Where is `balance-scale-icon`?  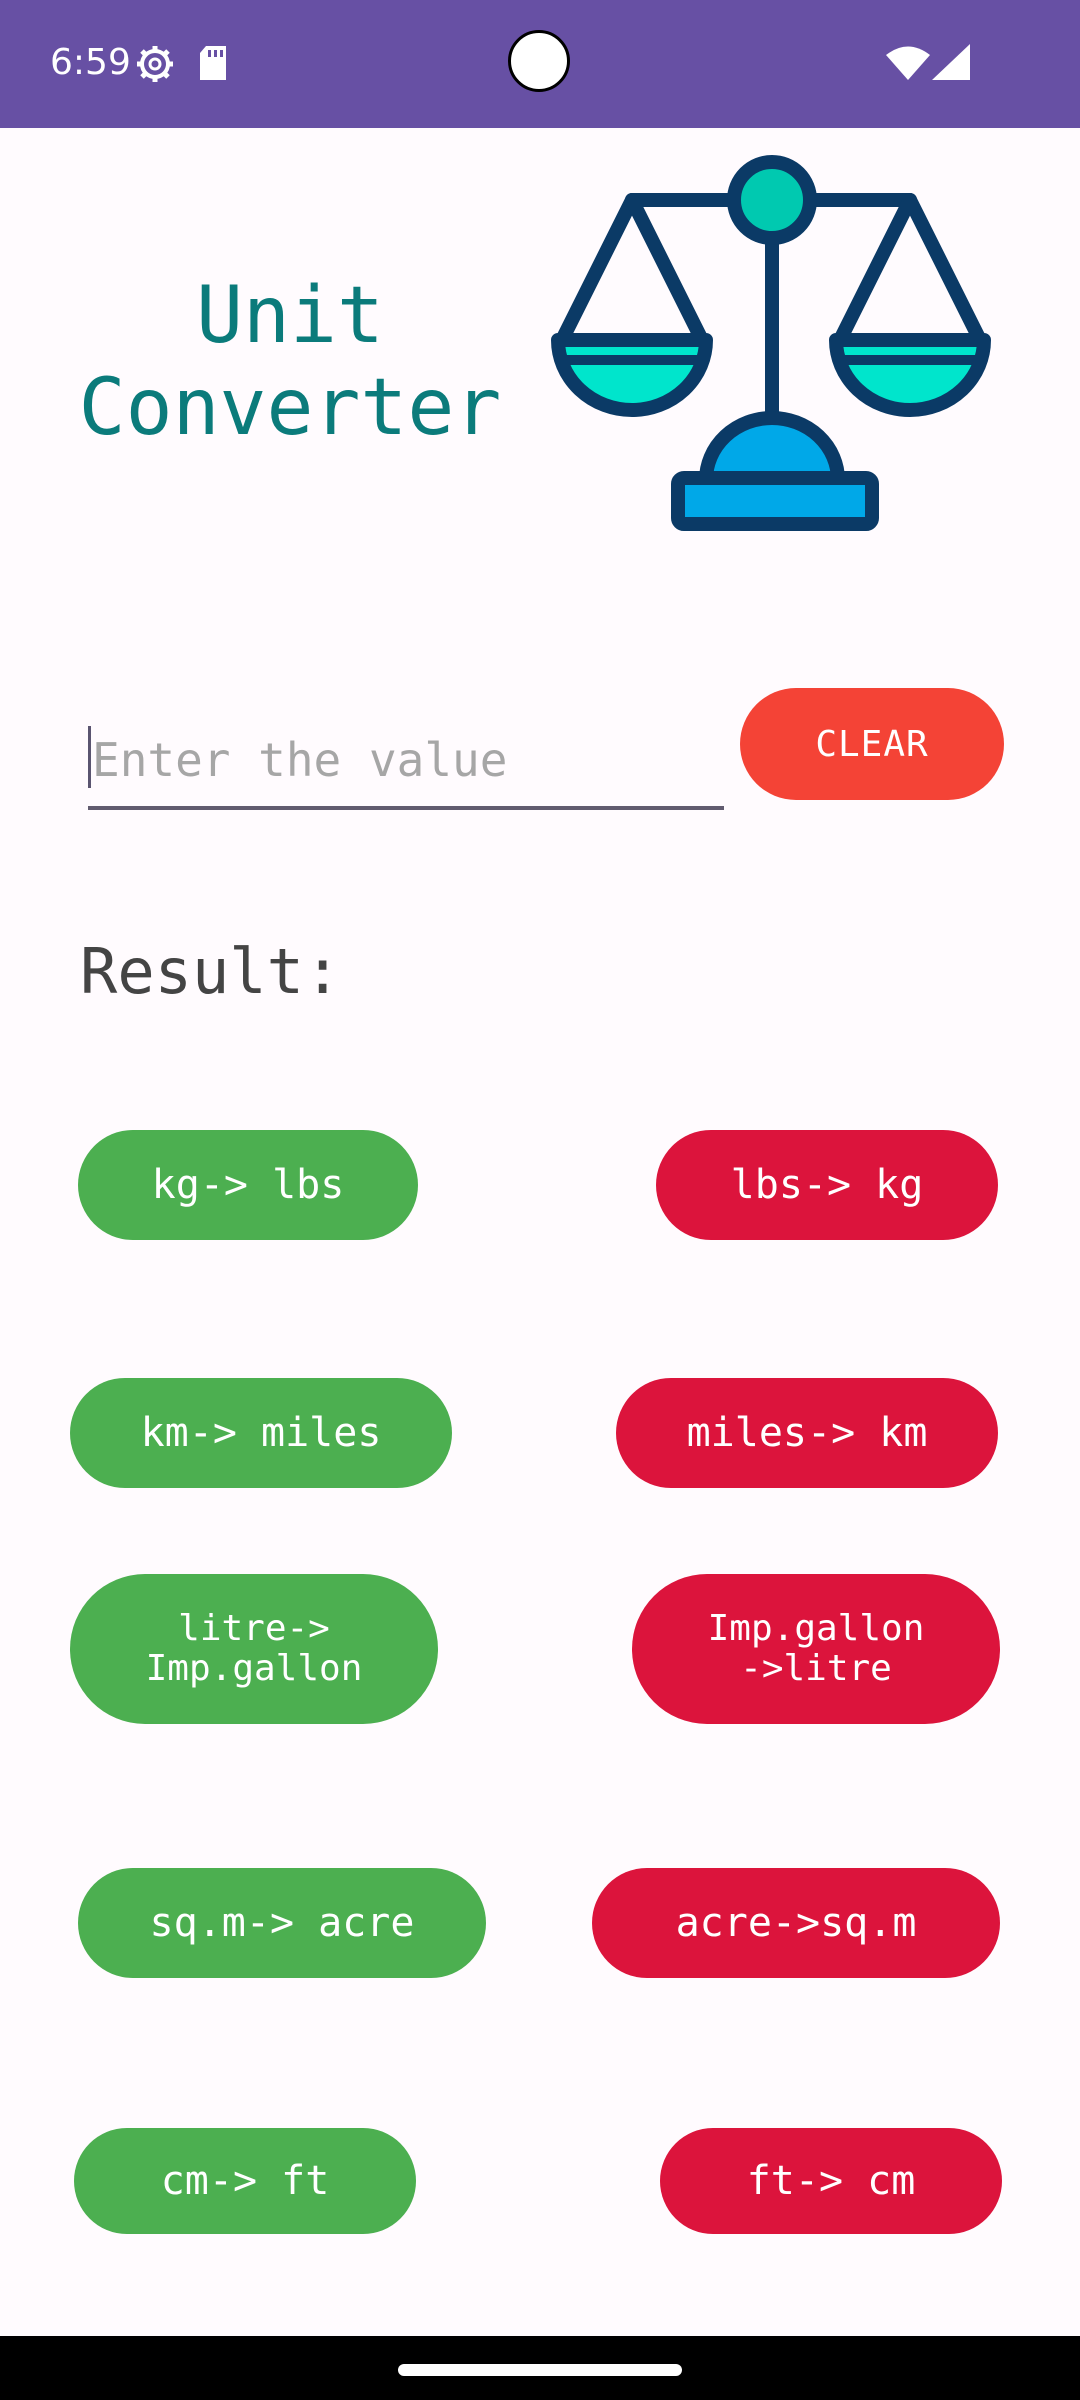
balance-scale-icon is located at coordinates (771, 343).